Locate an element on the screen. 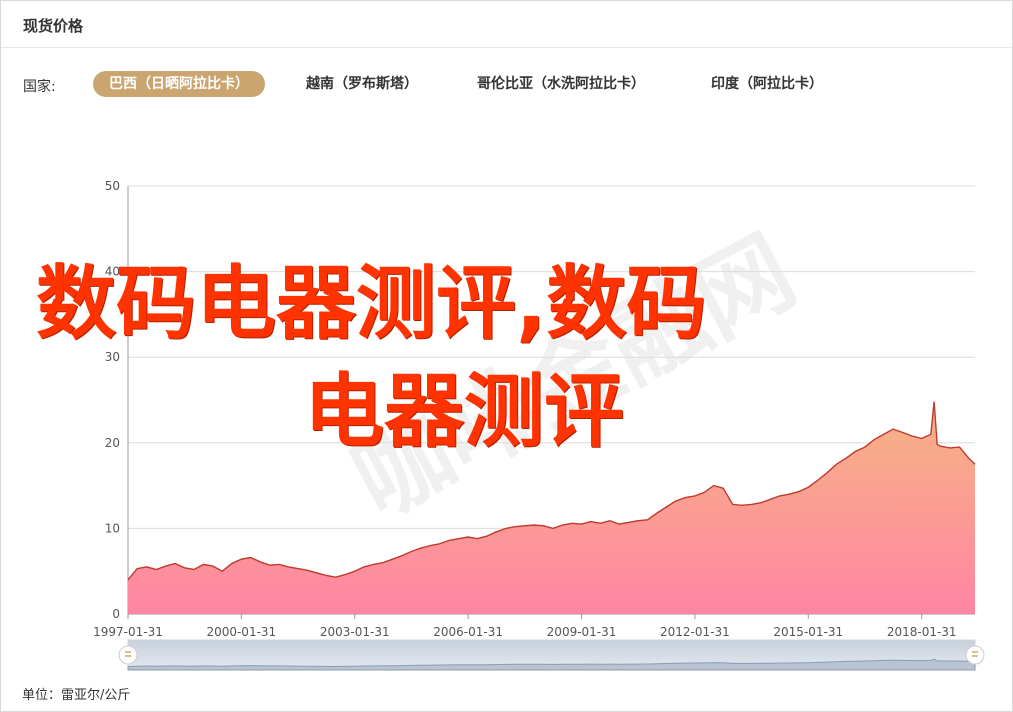  y-tick-label: 50 is located at coordinates (112, 186).